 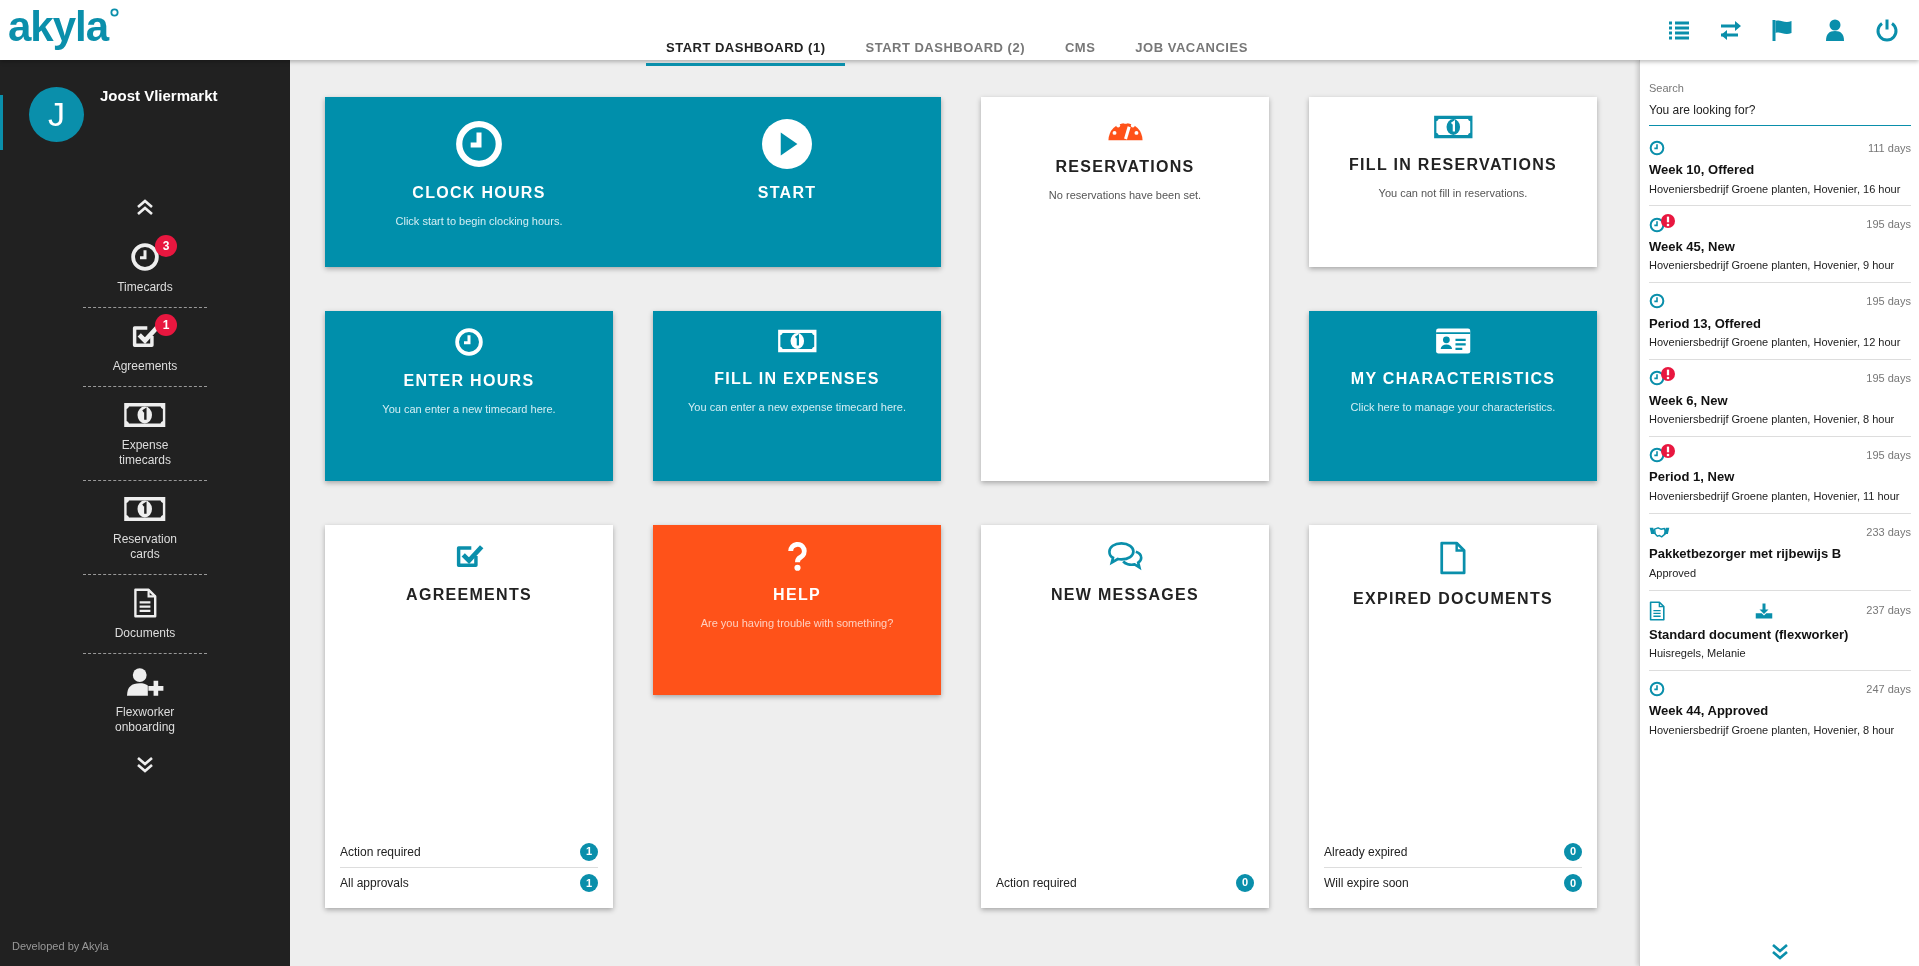 What do you see at coordinates (1775, 496) in the screenshot?
I see `item-detail: Hoveniersbedrijf Groene planten, Hovenier, 11 hour` at bounding box center [1775, 496].